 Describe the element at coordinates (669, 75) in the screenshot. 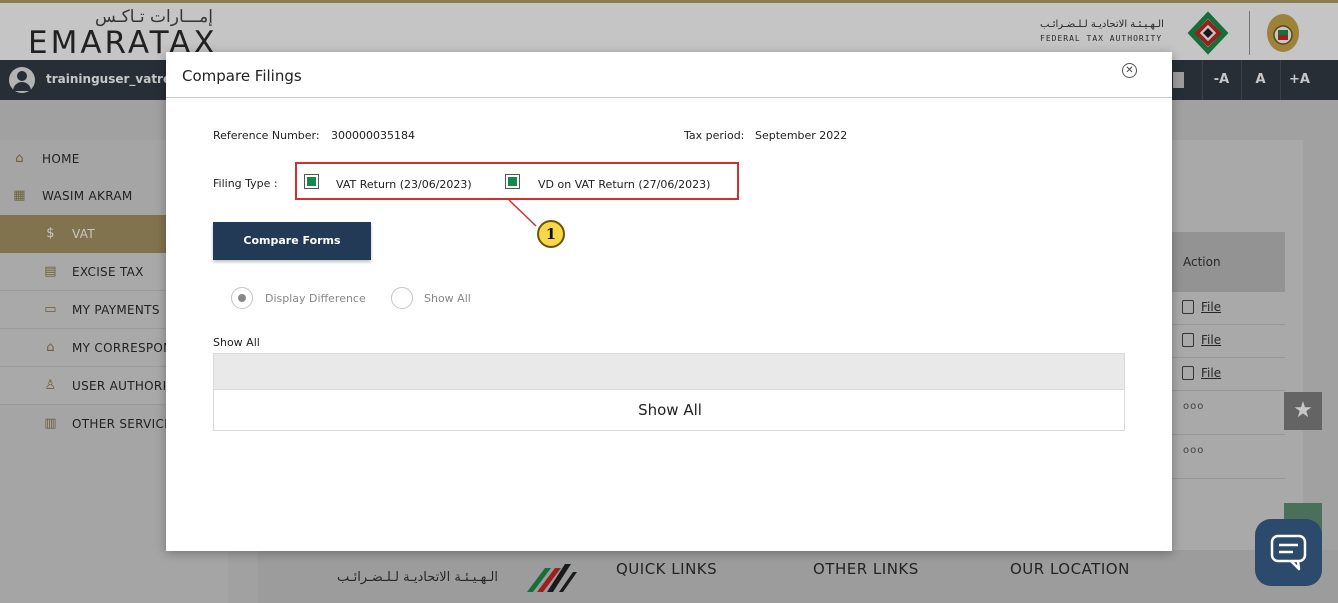

I see `modal-header: Compare Filings ✕` at that location.